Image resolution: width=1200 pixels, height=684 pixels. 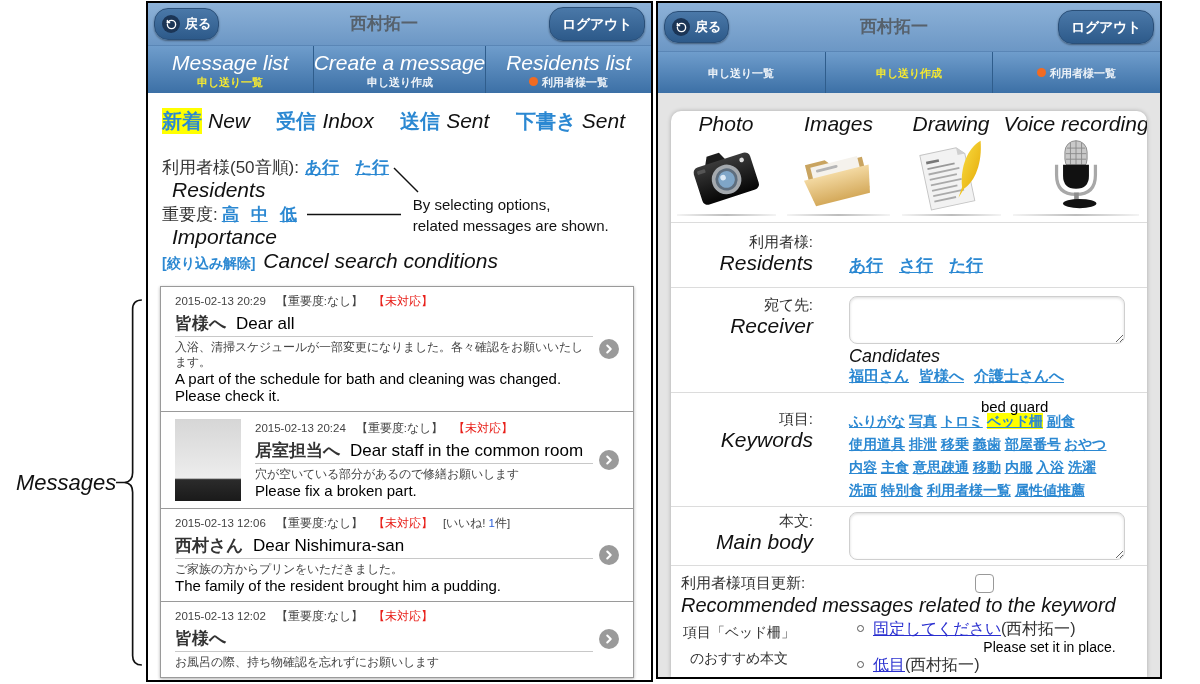 I want to click on filter-link: 高, so click(x=230, y=214).